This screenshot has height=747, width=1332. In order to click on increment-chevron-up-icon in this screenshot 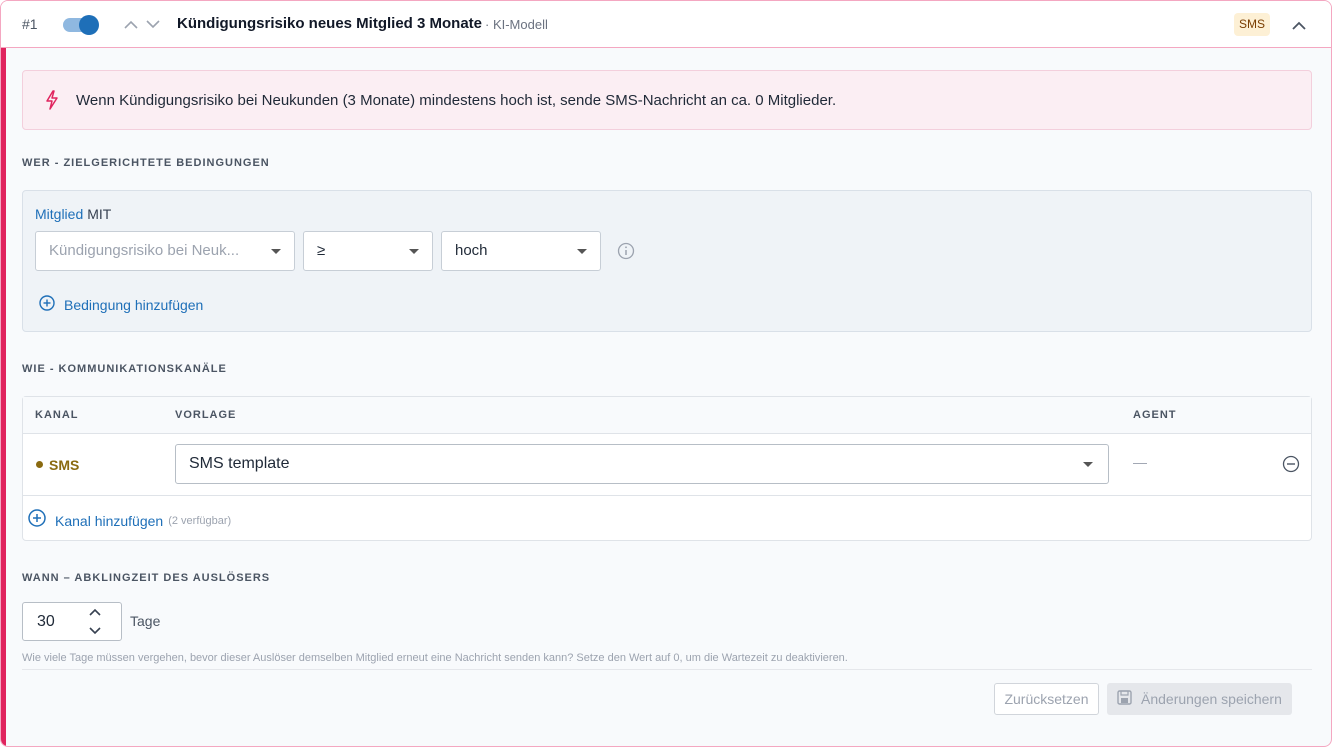, I will do `click(95, 613)`.